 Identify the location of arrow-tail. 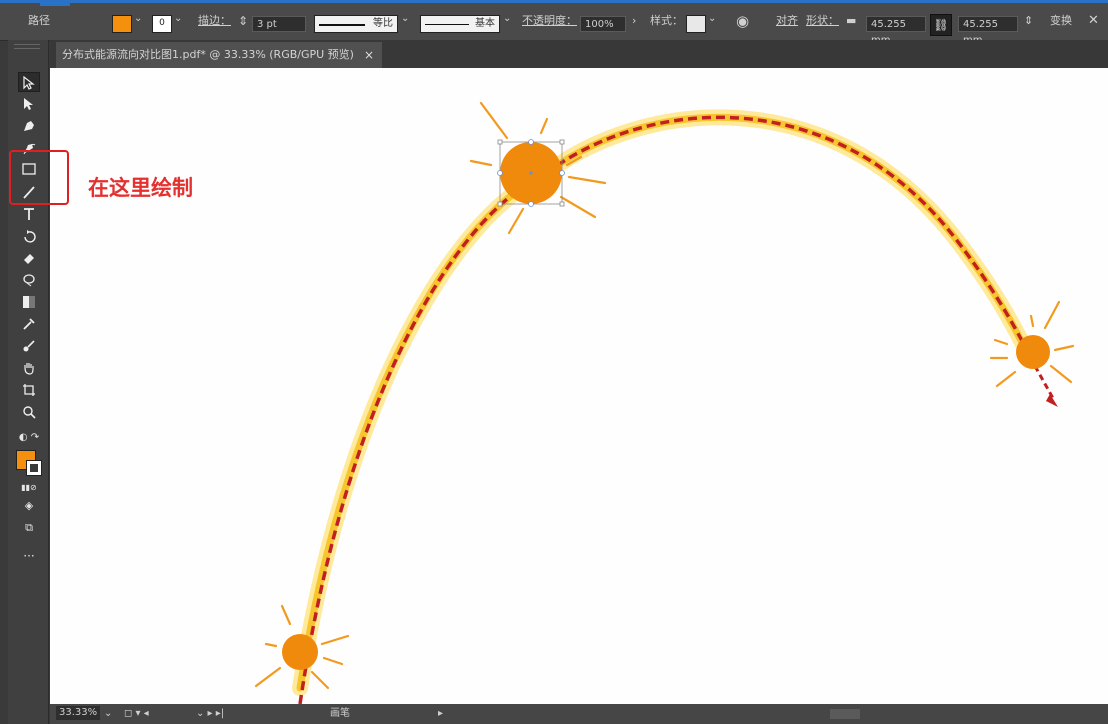
(1044, 383).